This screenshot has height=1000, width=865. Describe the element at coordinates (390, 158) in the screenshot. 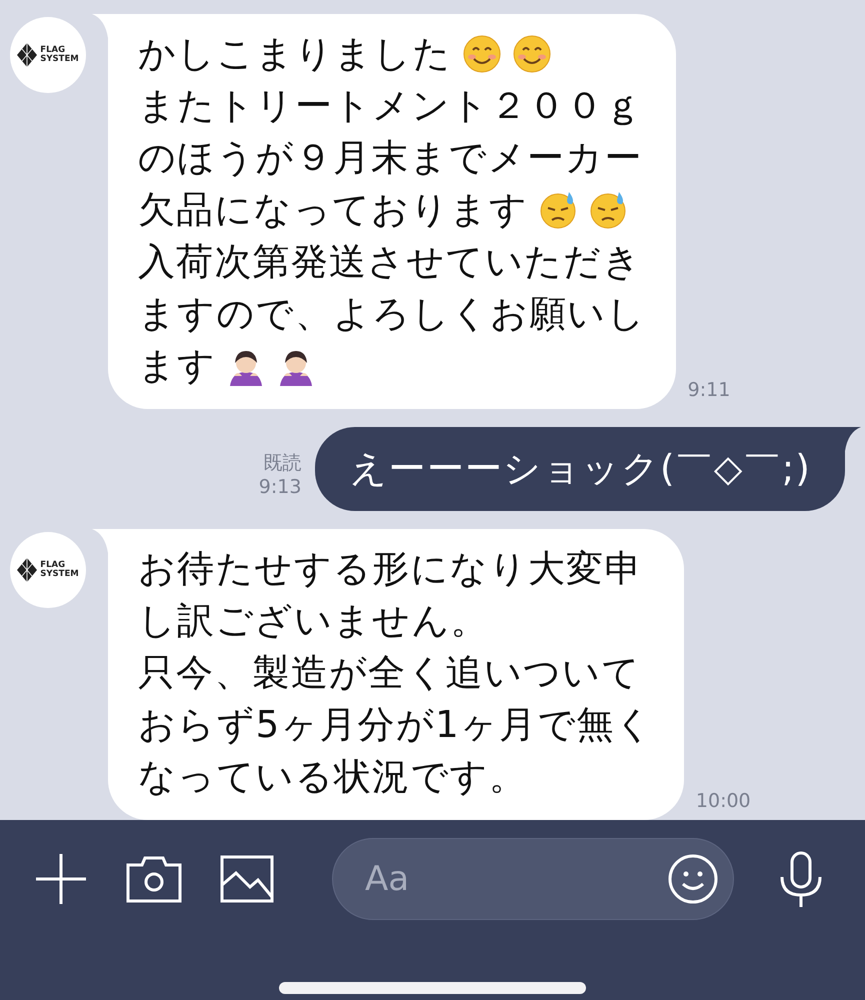

I see `message-text: のほうが９月末までメーカー` at that location.